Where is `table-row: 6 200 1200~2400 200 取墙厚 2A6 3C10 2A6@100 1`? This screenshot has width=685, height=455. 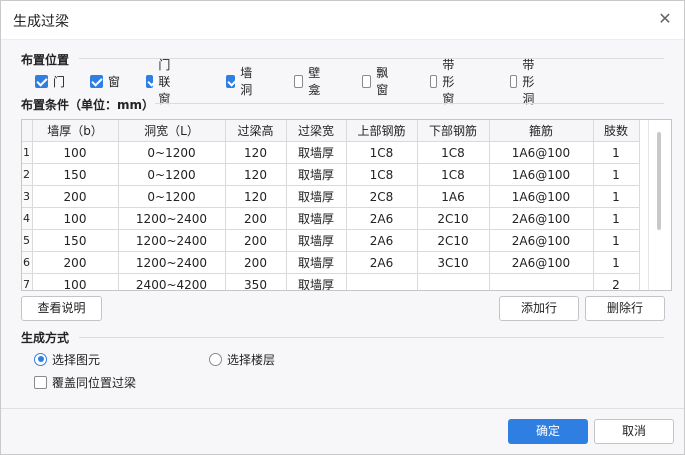
table-row: 6 200 1200~2400 200 取墙厚 2A6 3C10 2A6@100 1 is located at coordinates (331, 262).